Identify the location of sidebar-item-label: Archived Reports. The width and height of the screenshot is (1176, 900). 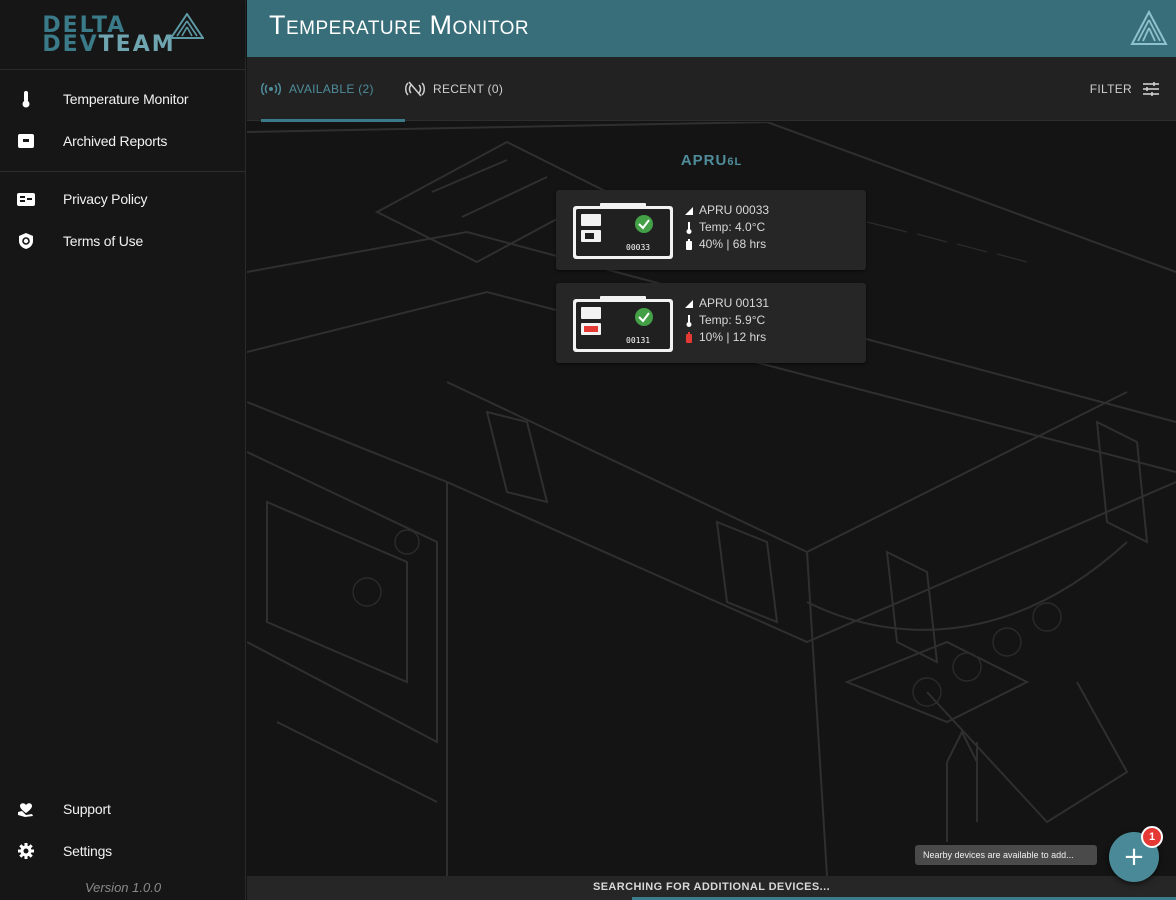
(115, 141).